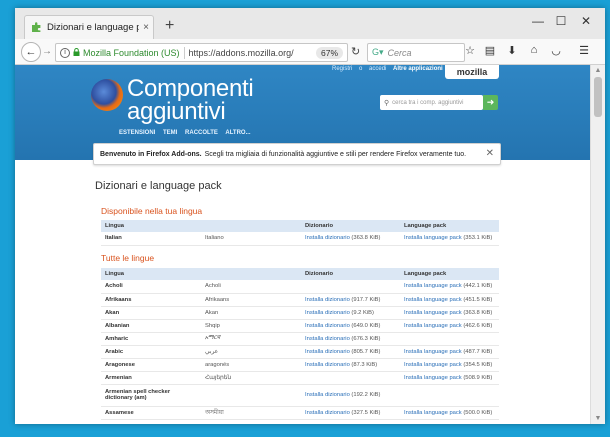 This screenshot has height=437, width=610. I want to click on dictionary-cell: Installa dizionario (87.3 KiB), so click(350, 365).